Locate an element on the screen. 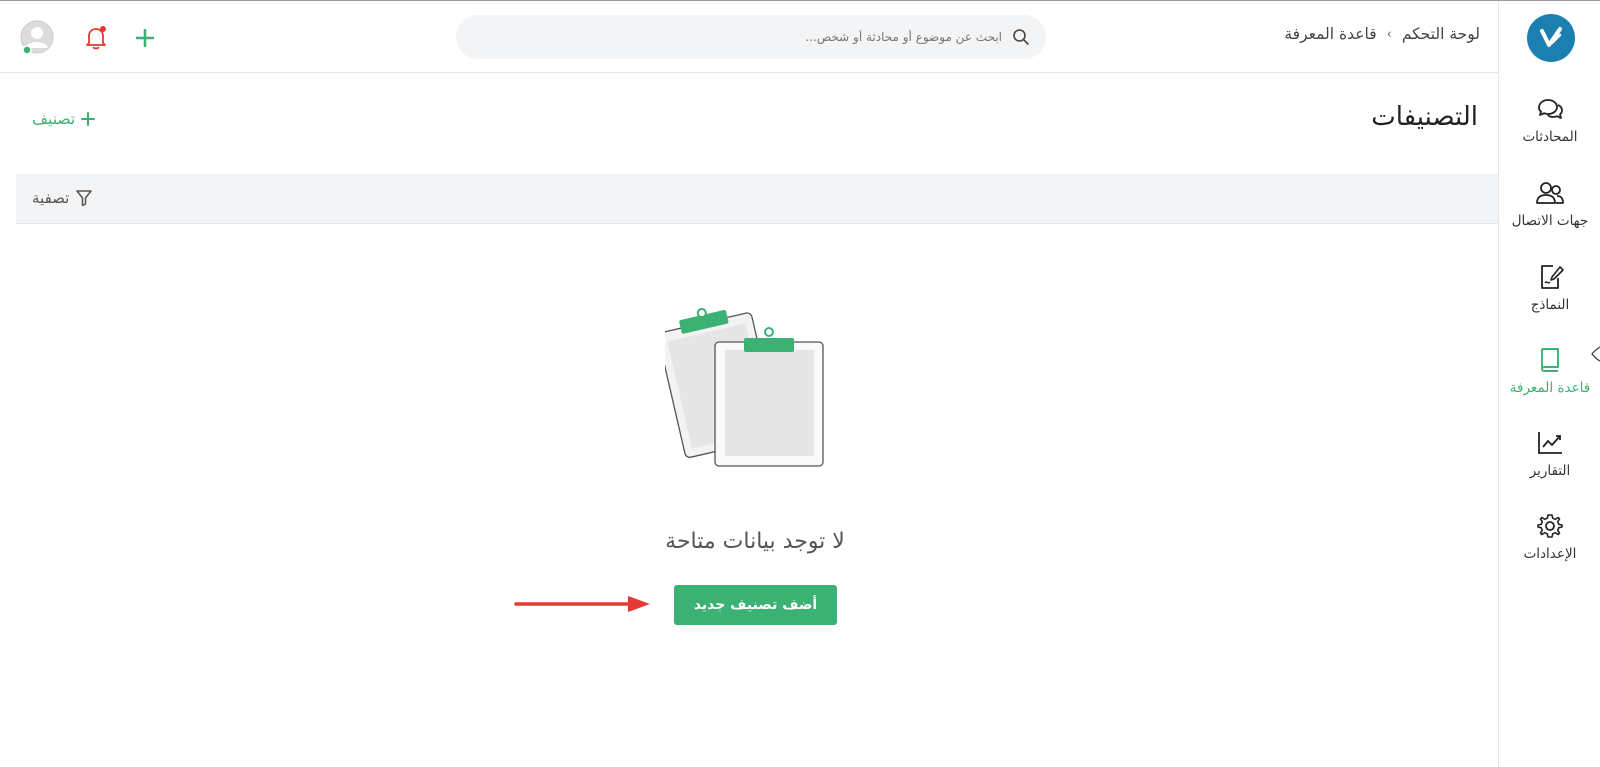 Image resolution: width=1600 pixels, height=767 pixels. chat-icon is located at coordinates (1550, 109).